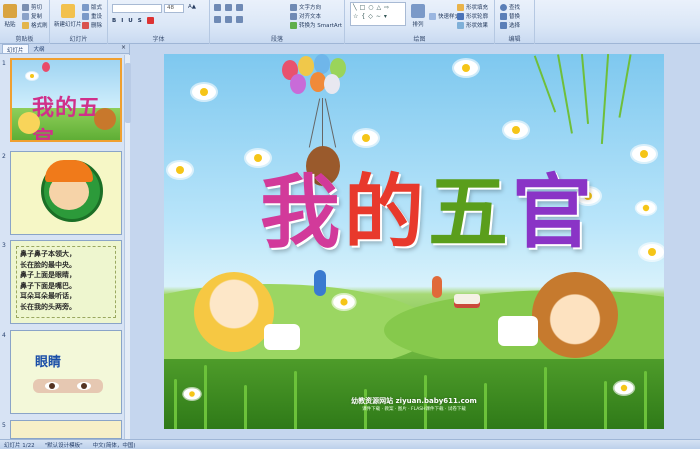 The image size is (700, 449). Describe the element at coordinates (363, 16) in the screenshot. I see `brace-shape-icon: {` at that location.